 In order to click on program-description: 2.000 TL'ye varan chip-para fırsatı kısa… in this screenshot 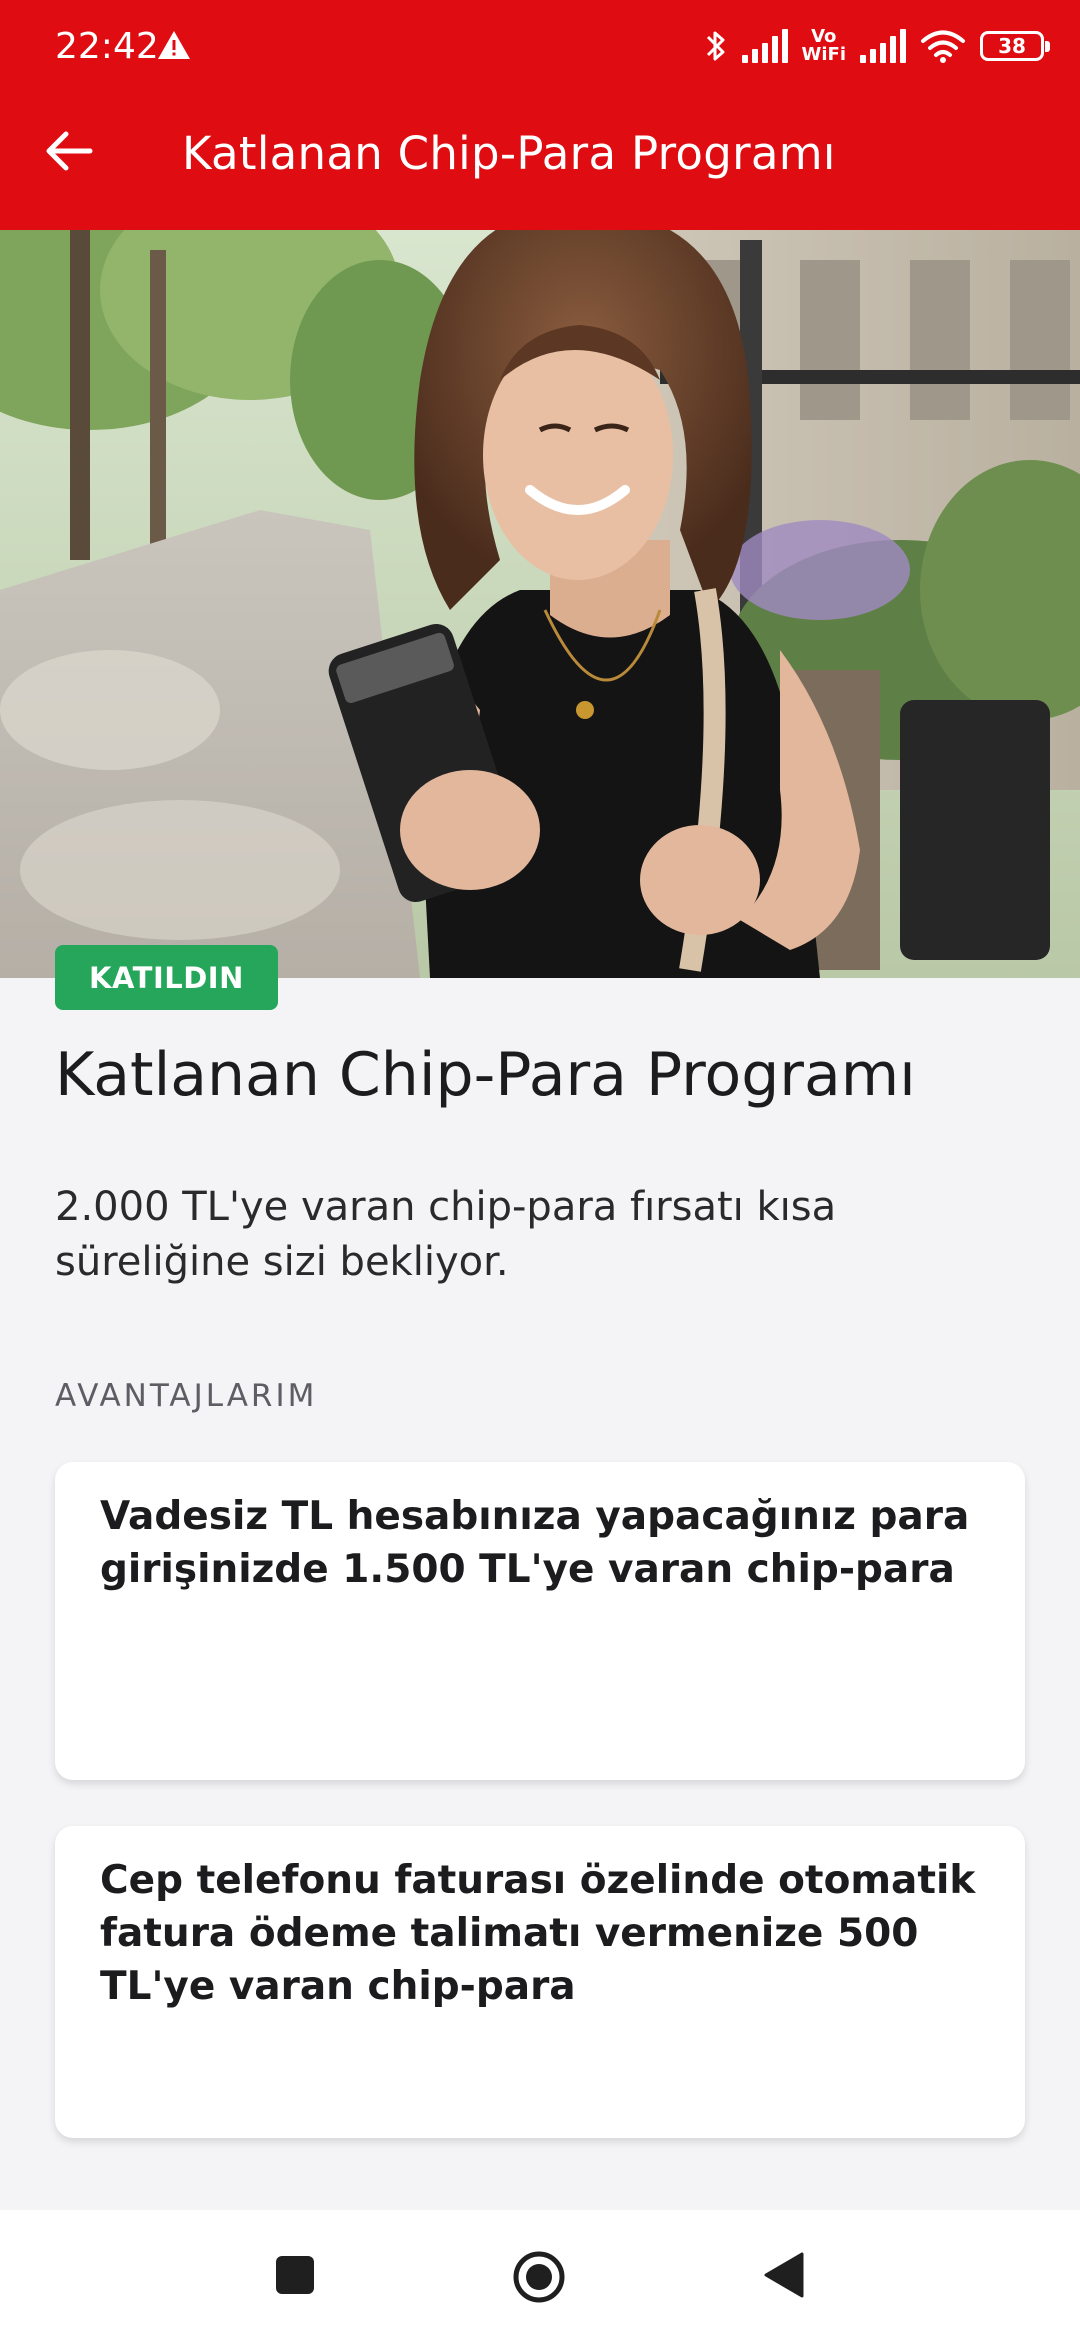, I will do `click(446, 1234)`.